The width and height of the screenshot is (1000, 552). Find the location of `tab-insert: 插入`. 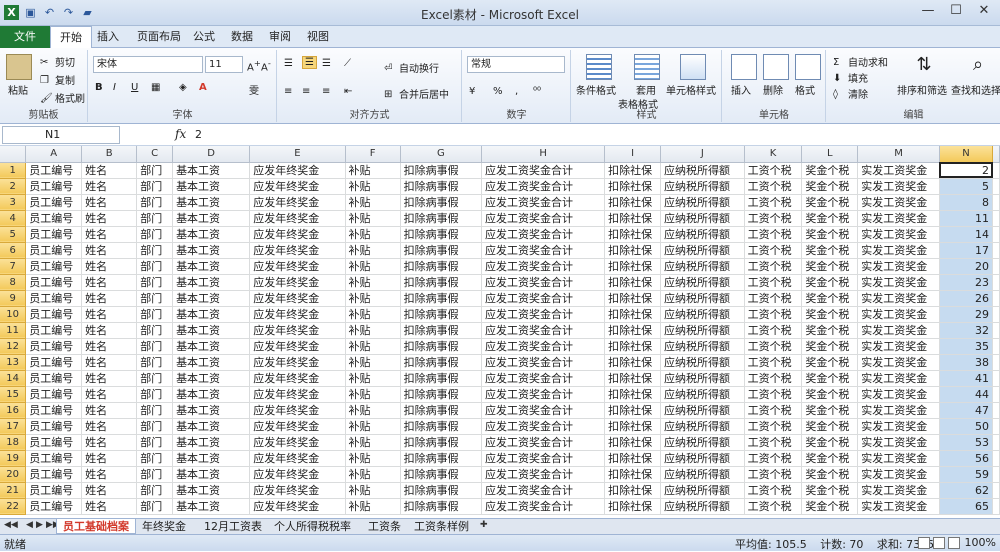

tab-insert: 插入 is located at coordinates (108, 37).